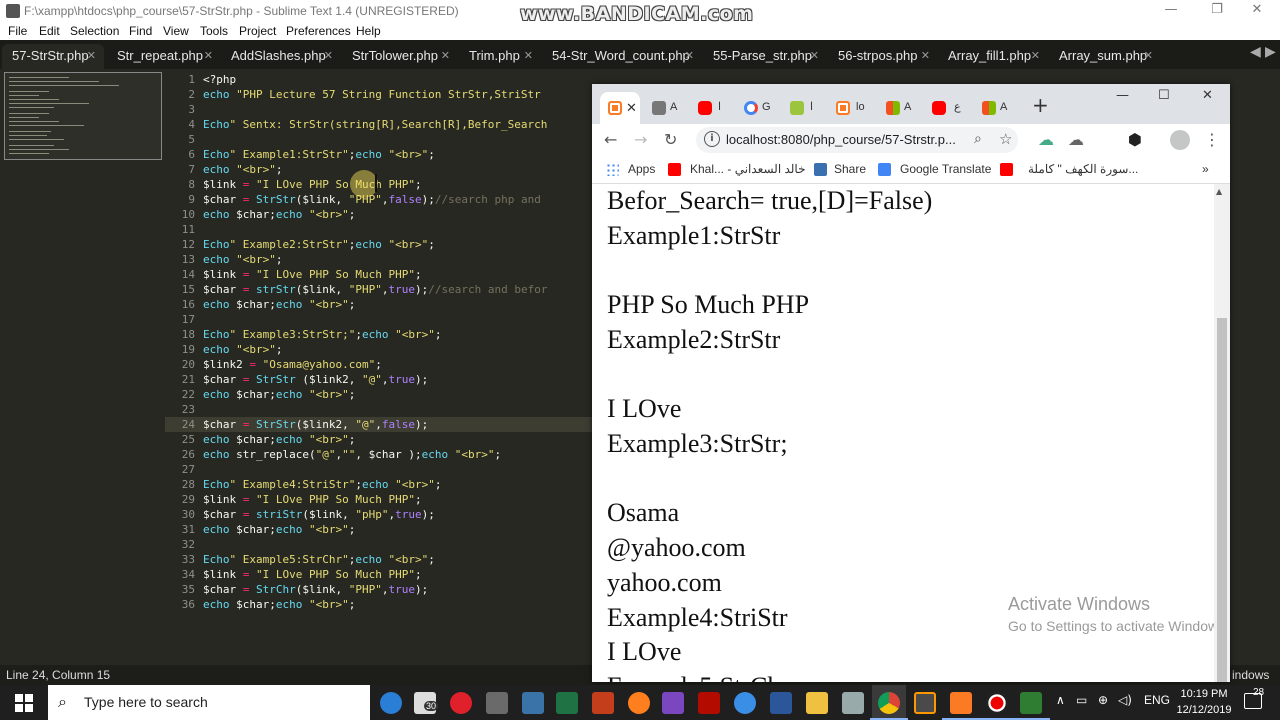 The image size is (1280, 720). I want to click on search-icon: ⌕, so click(62, 701).